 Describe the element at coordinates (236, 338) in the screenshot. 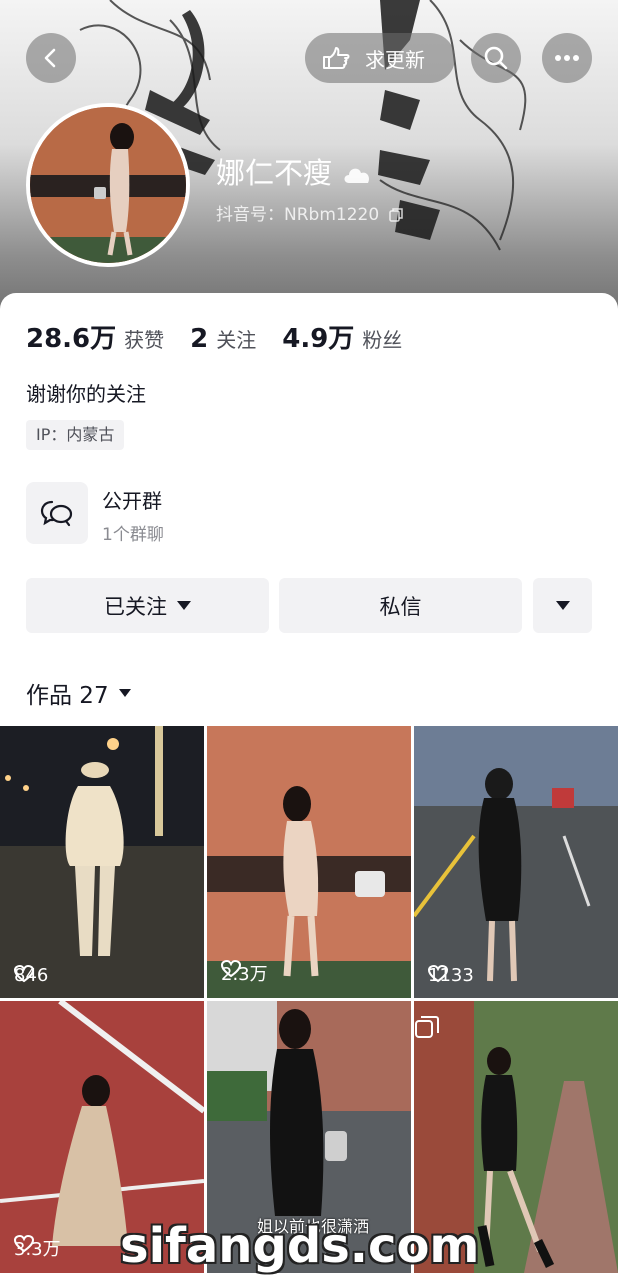

I see `following-label: 关注` at that location.